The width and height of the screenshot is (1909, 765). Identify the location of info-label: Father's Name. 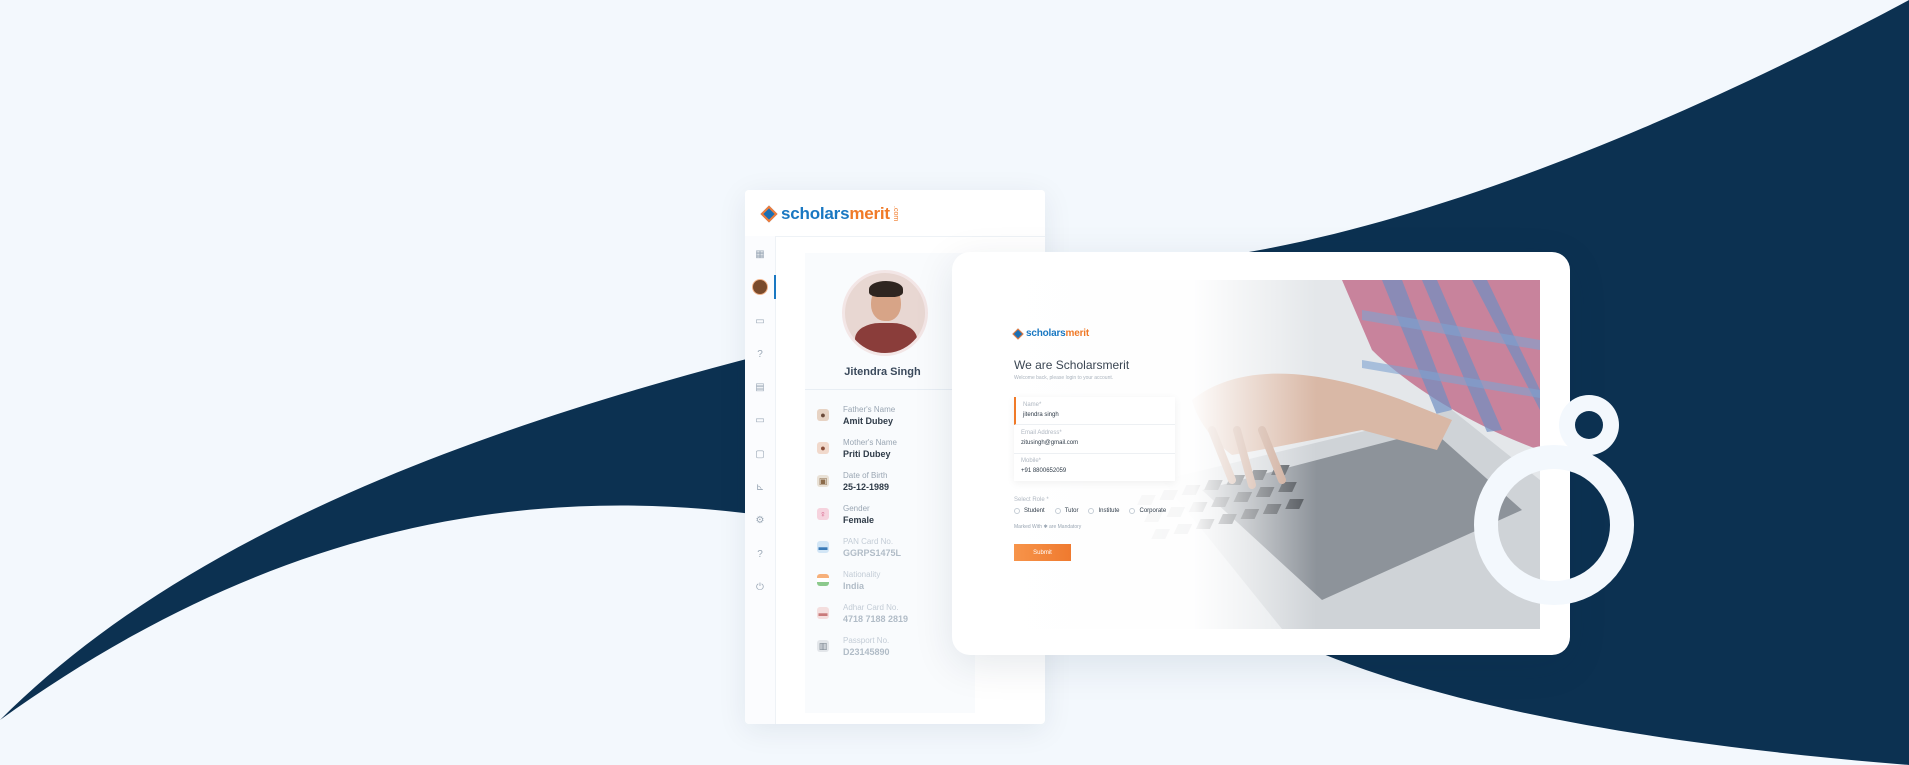
(869, 409).